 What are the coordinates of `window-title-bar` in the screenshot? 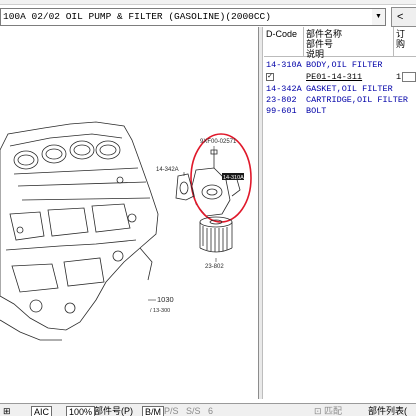 It's located at (208, 2).